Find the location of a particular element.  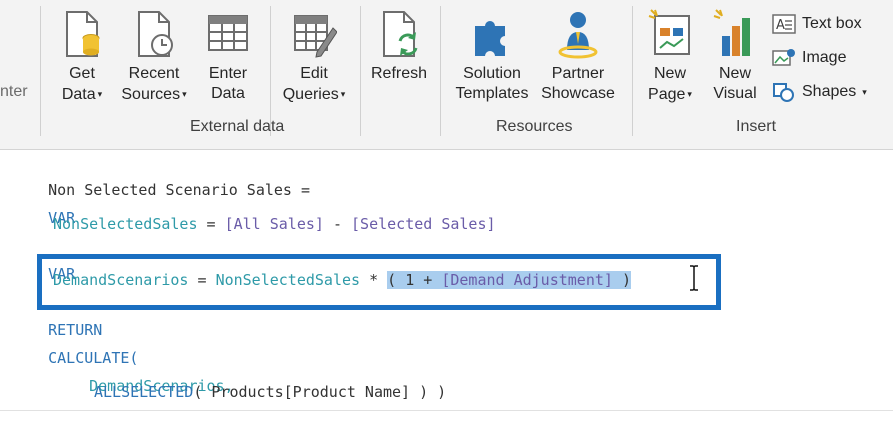

code-line-9: ALLSELECTED( Products[Product Name] ) ) is located at coordinates (270, 392).